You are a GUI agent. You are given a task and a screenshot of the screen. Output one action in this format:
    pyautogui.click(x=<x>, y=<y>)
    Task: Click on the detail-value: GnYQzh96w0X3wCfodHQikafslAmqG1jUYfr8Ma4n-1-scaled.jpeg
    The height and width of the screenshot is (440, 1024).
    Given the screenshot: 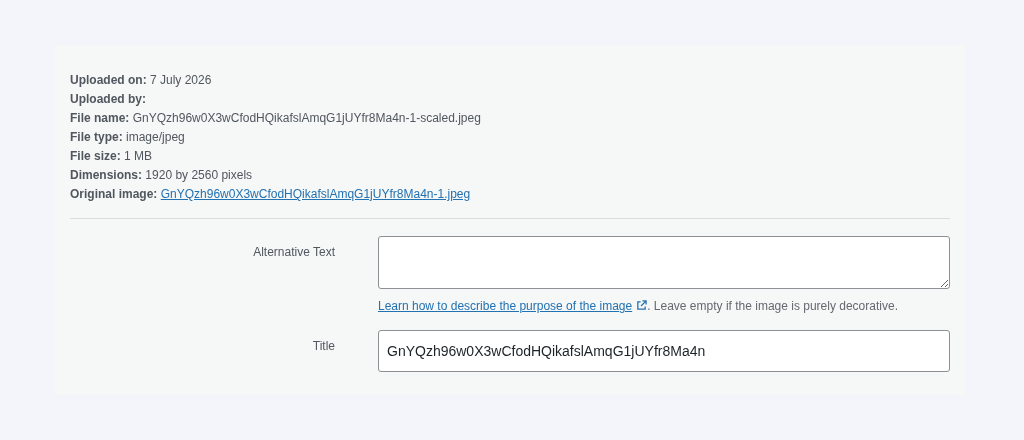 What is the action you would take?
    pyautogui.click(x=306, y=118)
    